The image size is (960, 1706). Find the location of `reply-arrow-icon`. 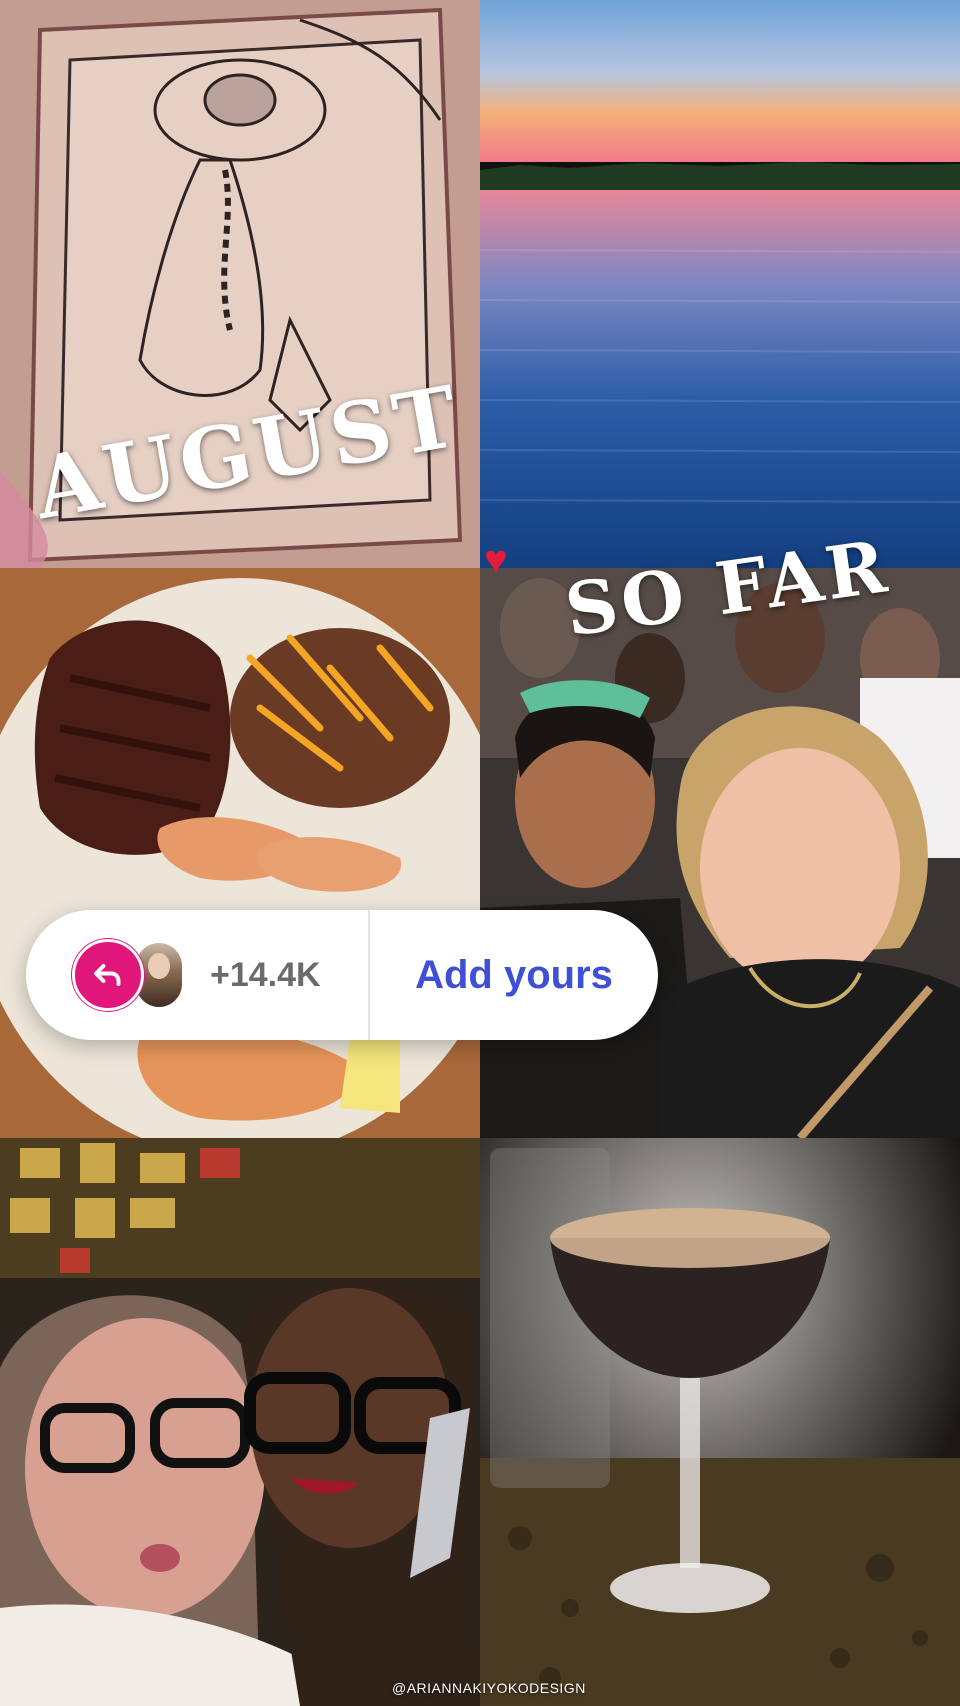

reply-arrow-icon is located at coordinates (108, 975).